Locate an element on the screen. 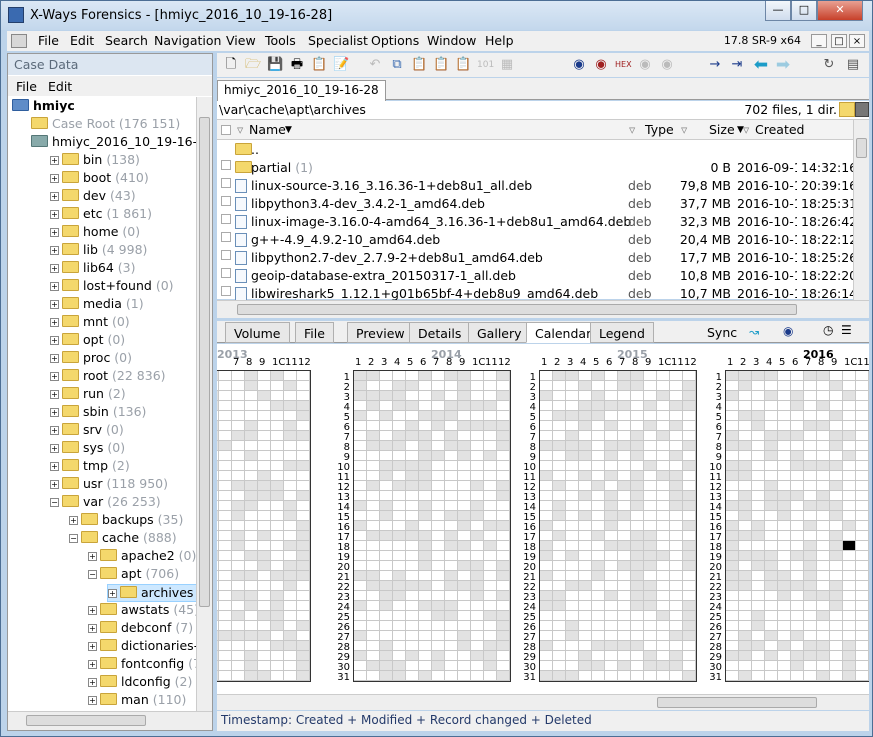 This screenshot has width=873, height=737. paste-icon: 📋 is located at coordinates (419, 65).